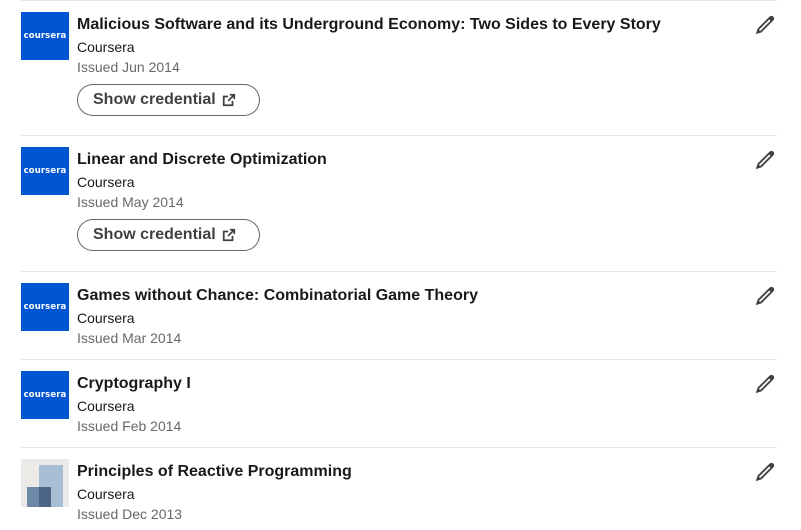  Describe the element at coordinates (128, 67) in the screenshot. I see `certification-issued-date: Issued Jun 2014` at that location.